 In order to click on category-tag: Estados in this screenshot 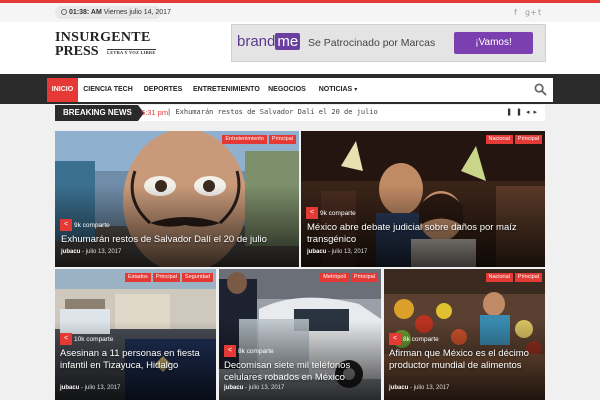, I will do `click(137, 277)`.